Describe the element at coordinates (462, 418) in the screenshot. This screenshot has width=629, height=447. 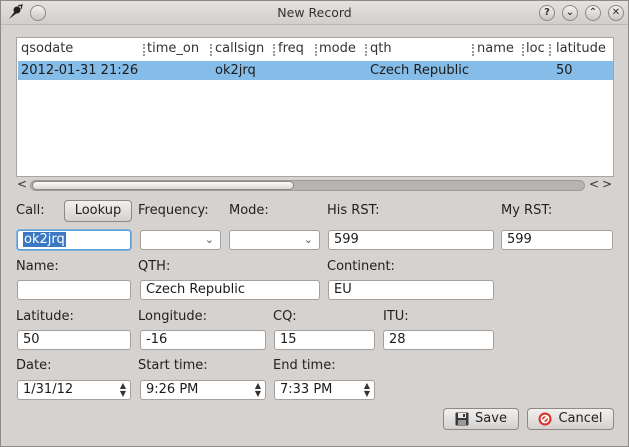
I see `floppy-disk-icon` at that location.